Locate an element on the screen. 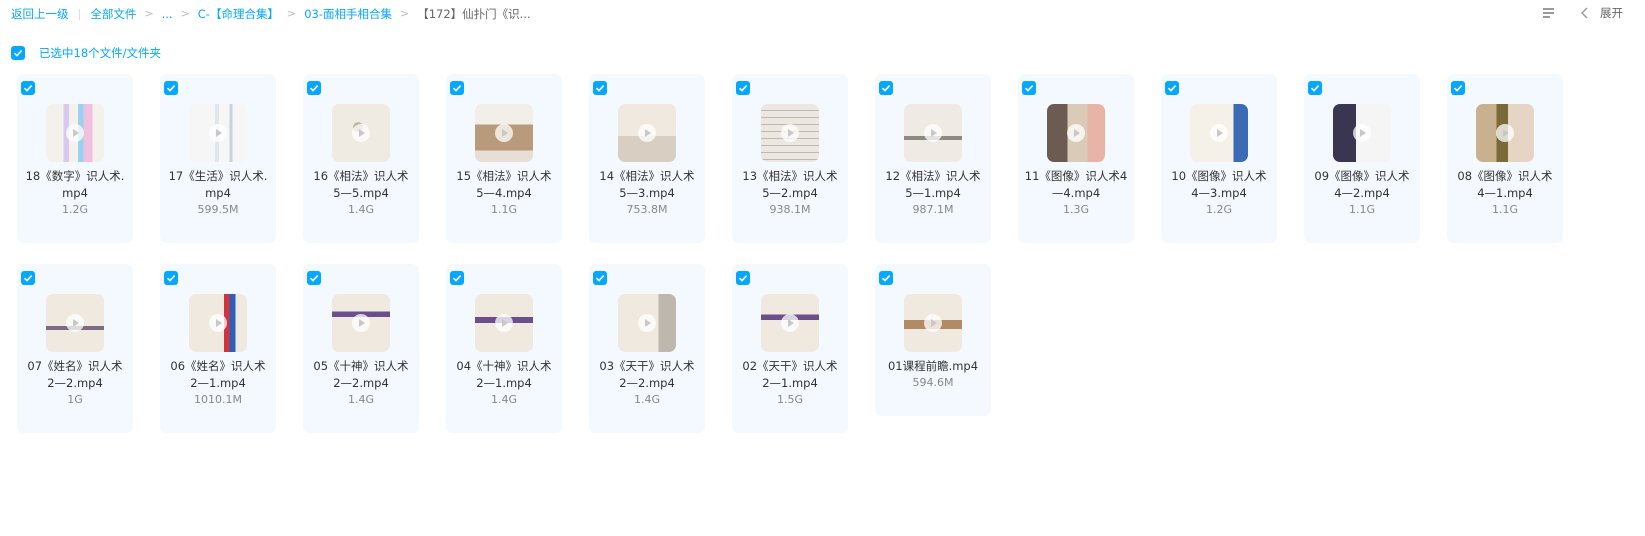 This screenshot has height=536, width=1645. file-name: 16《相法》识人术 5—5.mp4 is located at coordinates (361, 184).